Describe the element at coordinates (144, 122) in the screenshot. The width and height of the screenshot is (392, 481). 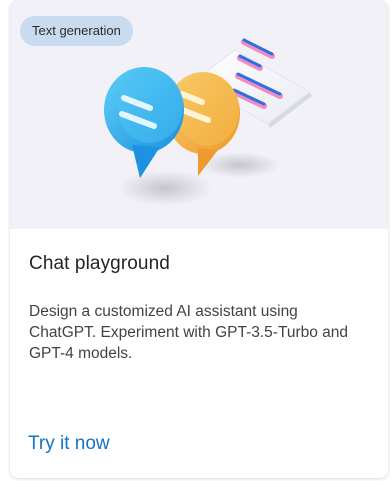
I see `blue-chat-bubble` at that location.